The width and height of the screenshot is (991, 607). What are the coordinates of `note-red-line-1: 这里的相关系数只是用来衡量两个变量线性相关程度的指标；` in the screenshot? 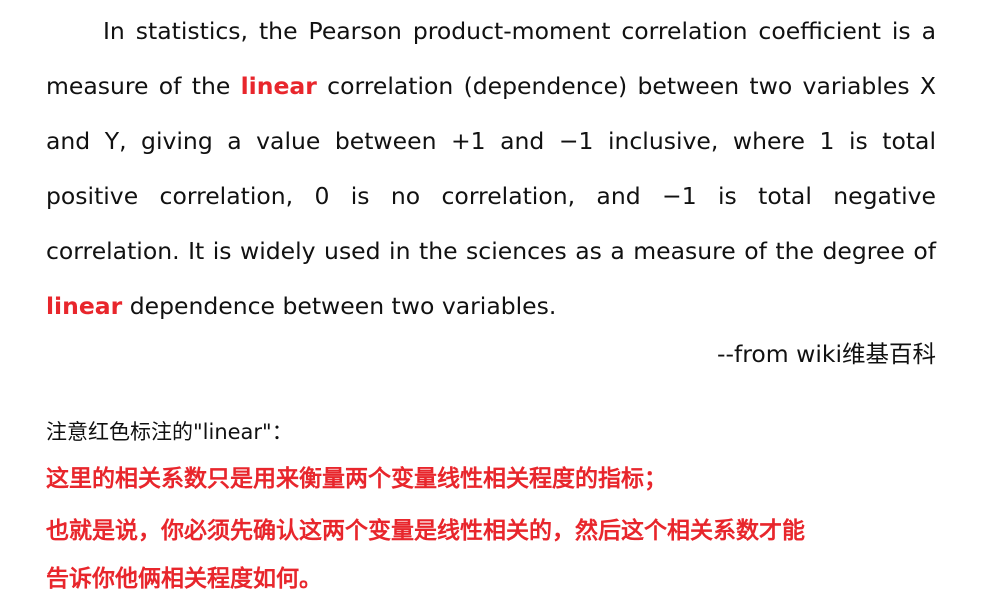 It's located at (356, 479).